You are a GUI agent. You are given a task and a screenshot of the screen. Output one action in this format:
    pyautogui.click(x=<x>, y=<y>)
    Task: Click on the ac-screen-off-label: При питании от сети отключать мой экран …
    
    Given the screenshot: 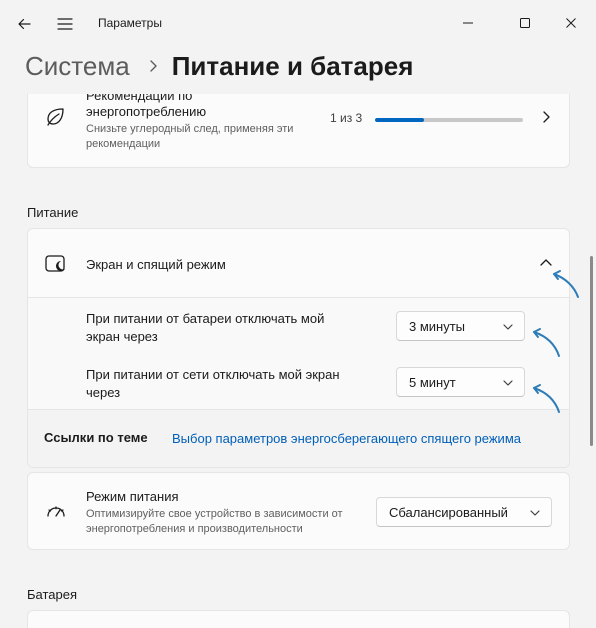 What is the action you would take?
    pyautogui.click(x=213, y=383)
    